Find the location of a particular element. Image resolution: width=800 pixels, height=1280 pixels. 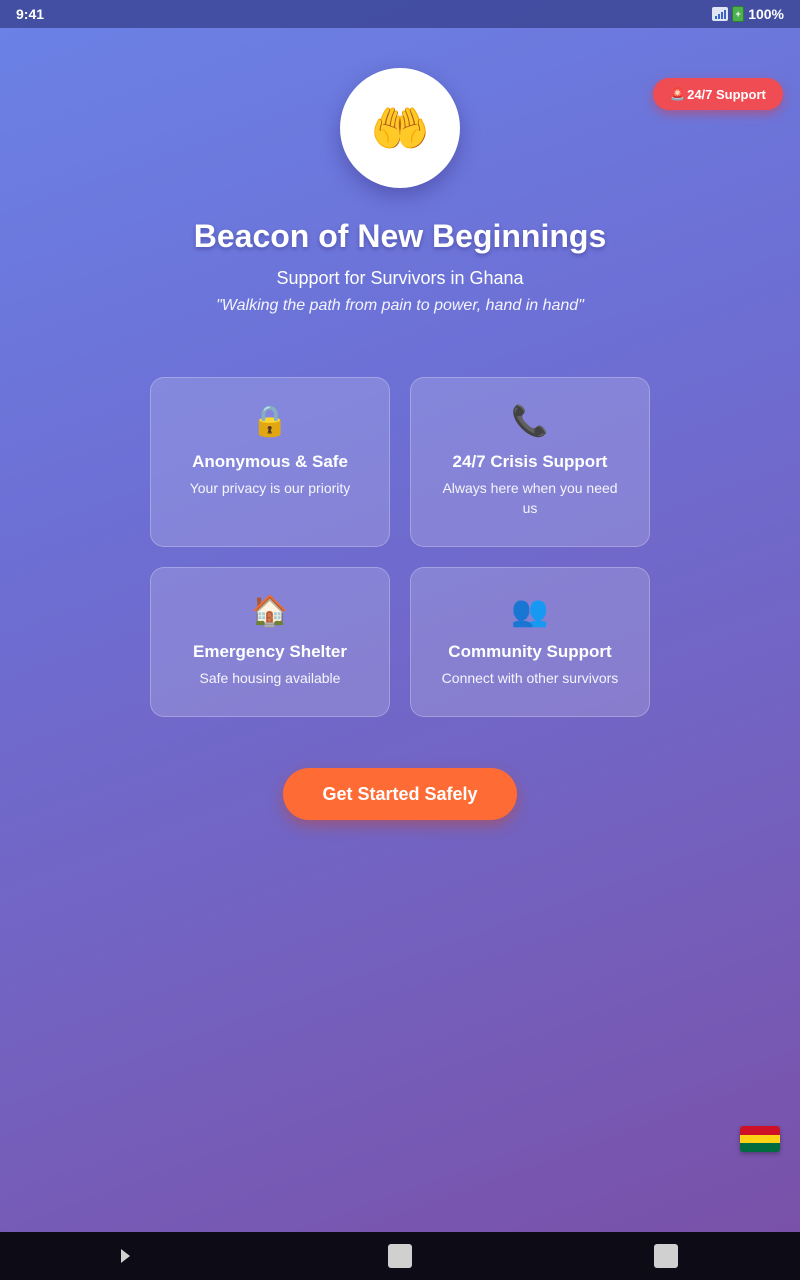

battery-level: 100% is located at coordinates (766, 14).